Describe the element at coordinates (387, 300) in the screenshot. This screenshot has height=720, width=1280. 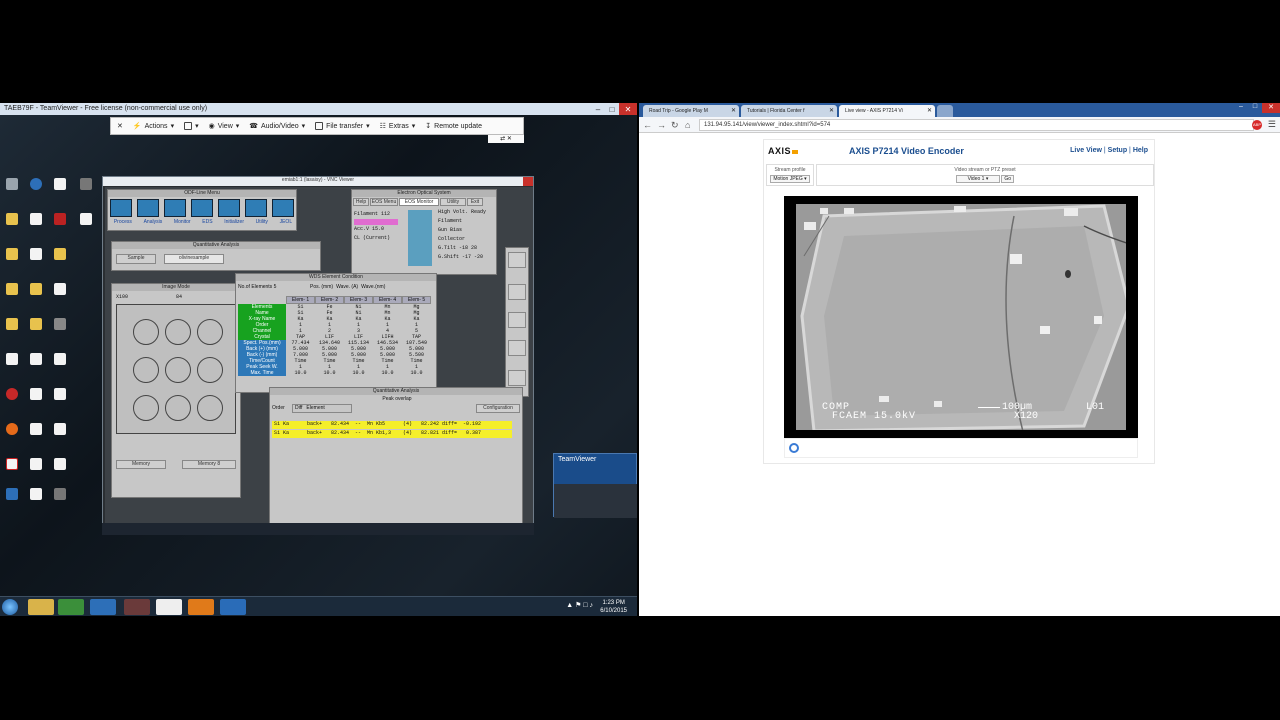
I see `wds-column-header: Elem- 4` at that location.